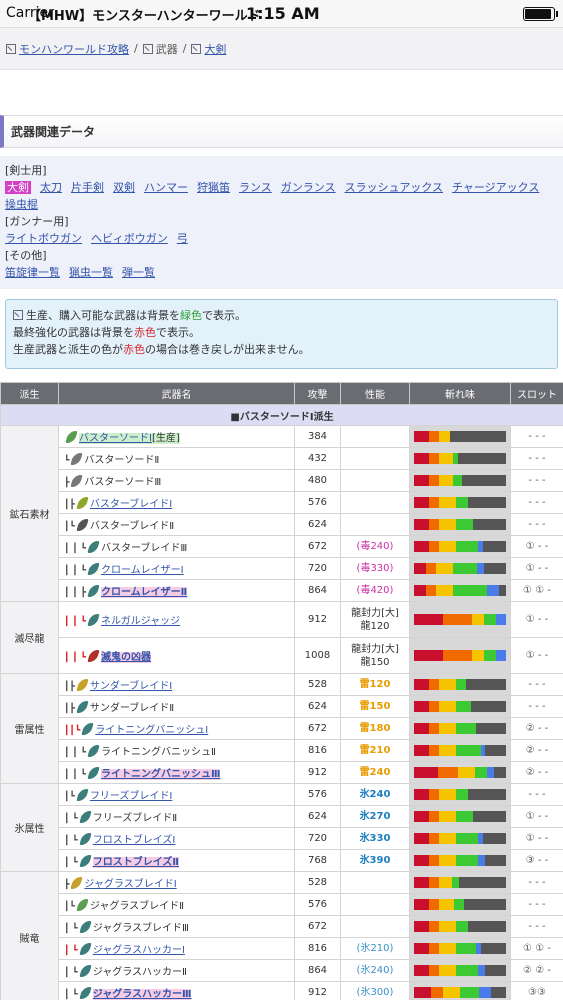  I want to click on section-title: 武器関連データ, so click(53, 132).